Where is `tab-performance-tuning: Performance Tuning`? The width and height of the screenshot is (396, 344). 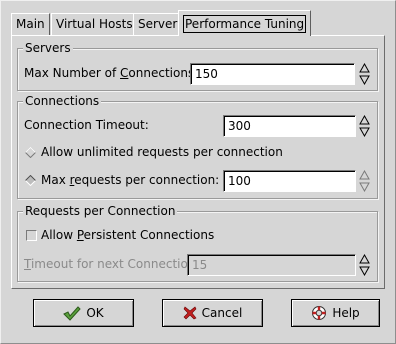
tab-performance-tuning: Performance Tuning is located at coordinates (245, 23).